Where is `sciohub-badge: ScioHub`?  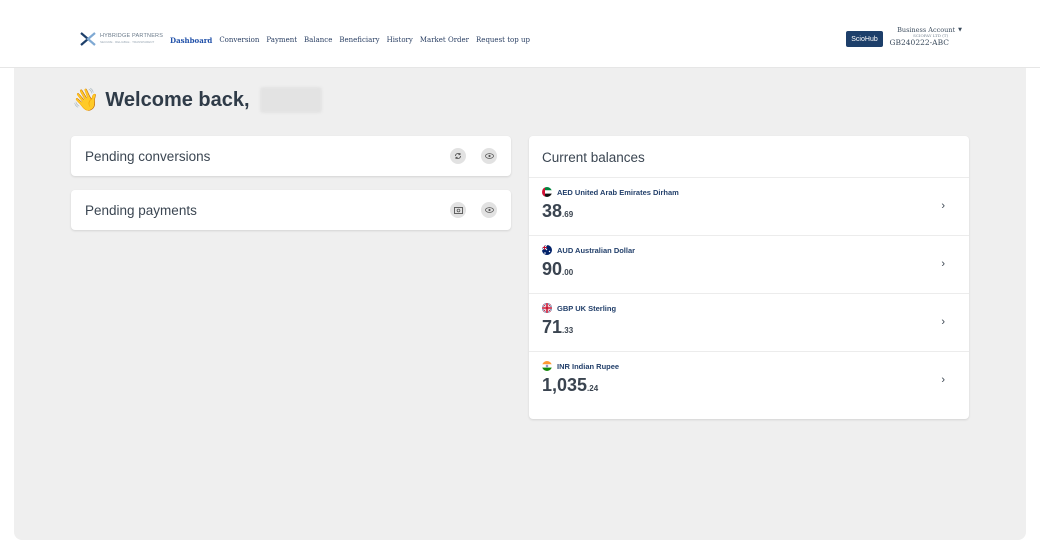
sciohub-badge: ScioHub is located at coordinates (864, 39).